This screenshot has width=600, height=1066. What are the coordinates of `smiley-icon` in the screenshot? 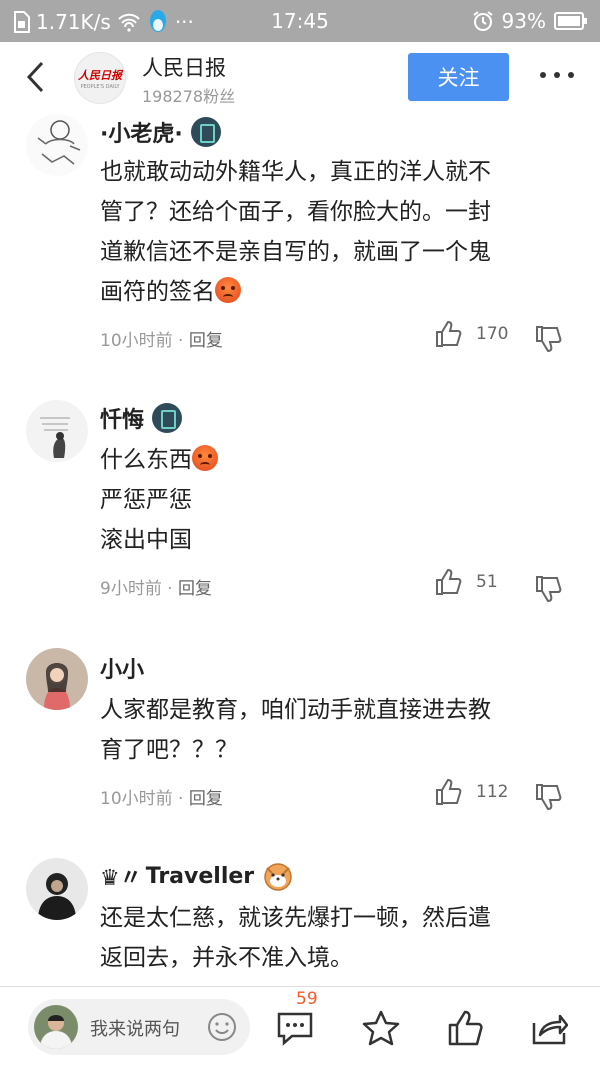 It's located at (222, 1027).